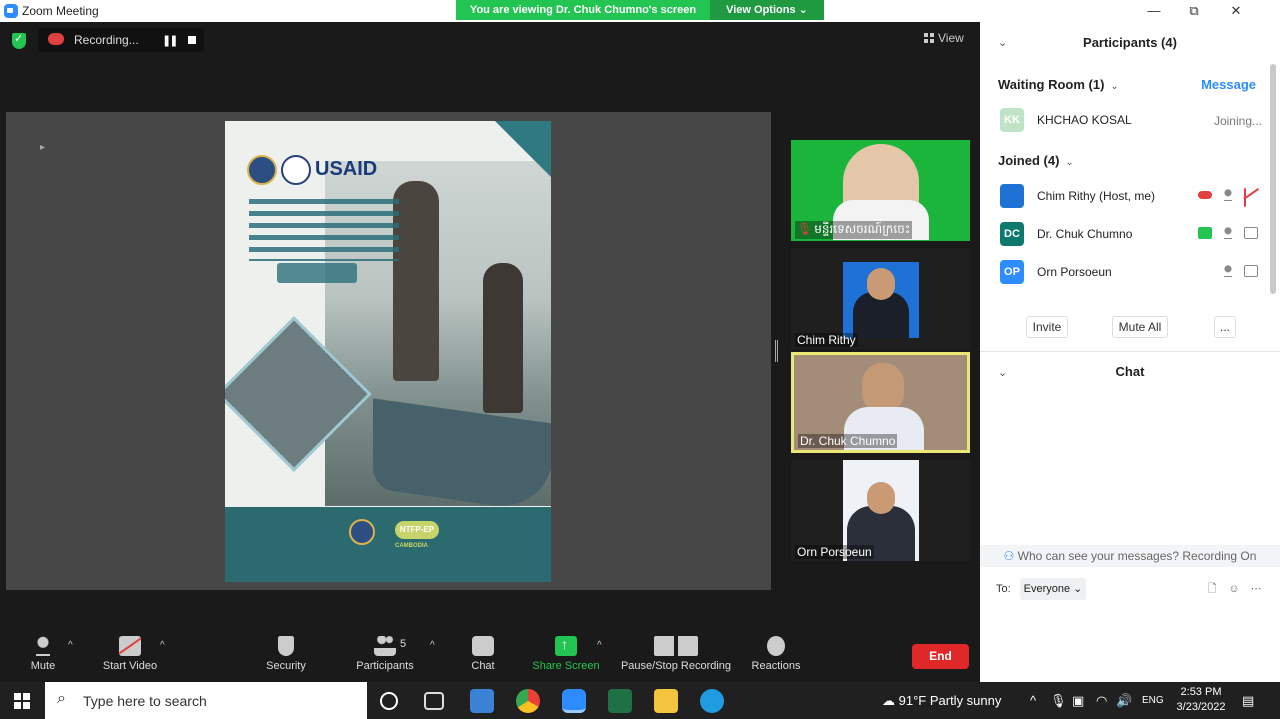 This screenshot has width=1280, height=719. What do you see at coordinates (528, 701) in the screenshot?
I see `chrome-app-icon` at bounding box center [528, 701].